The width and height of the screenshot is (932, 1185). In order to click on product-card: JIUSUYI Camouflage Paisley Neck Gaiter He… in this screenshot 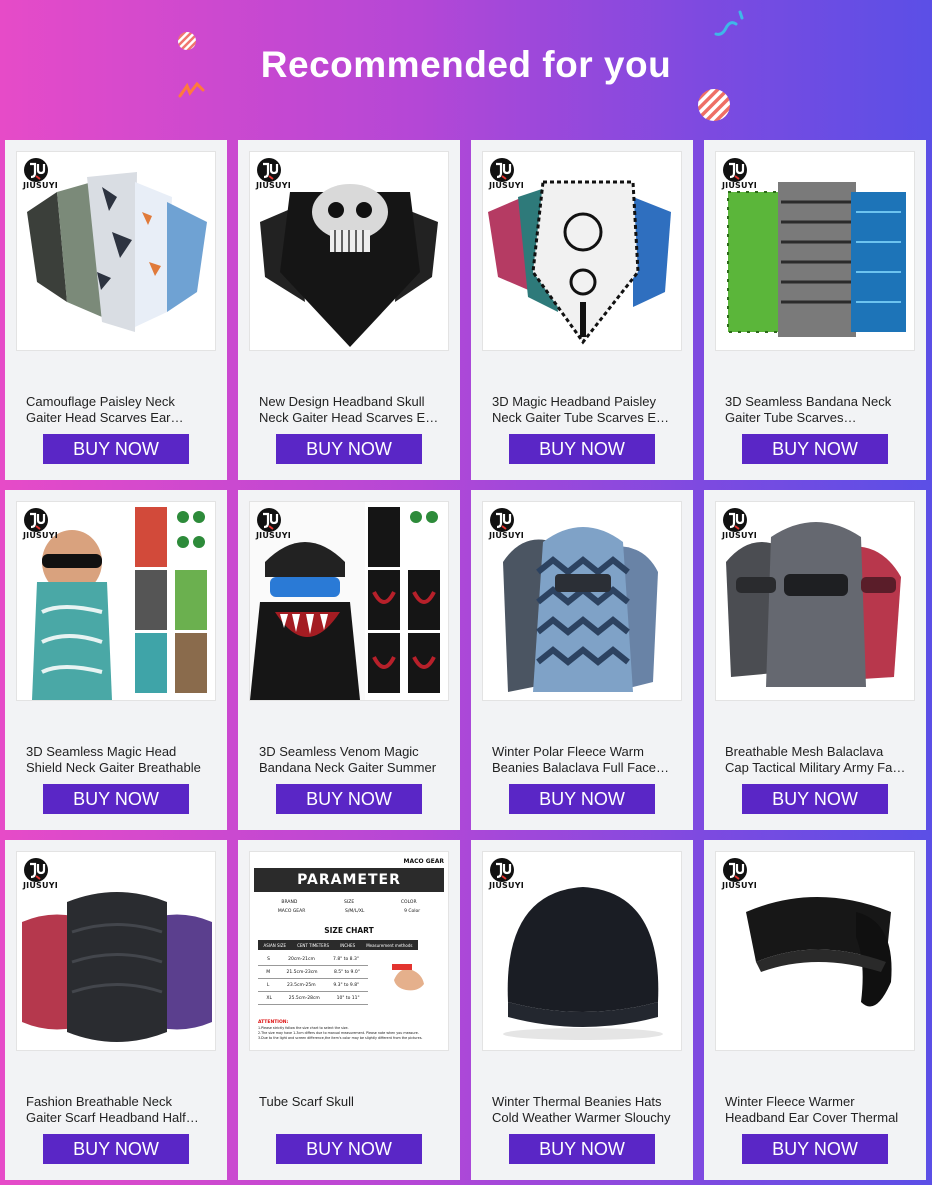, I will do `click(116, 310)`.